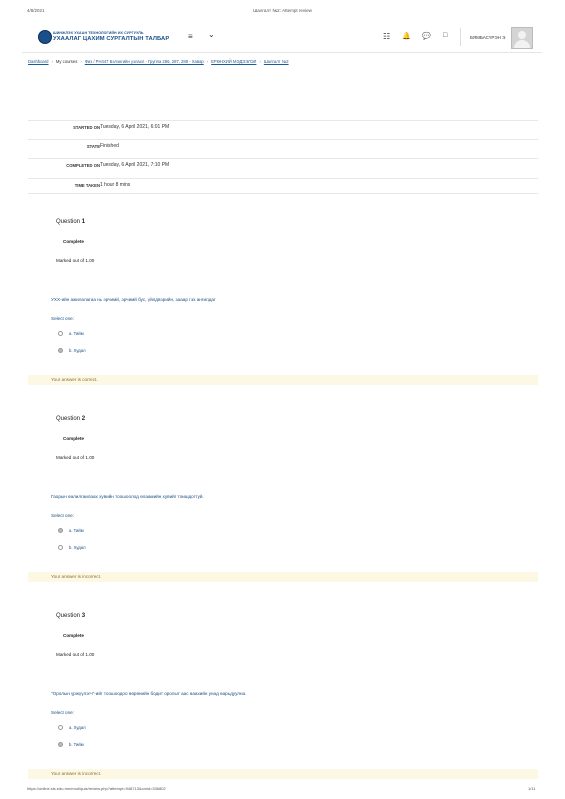 This screenshot has width=565, height=799. I want to click on avatar-body-icon, so click(522, 44).